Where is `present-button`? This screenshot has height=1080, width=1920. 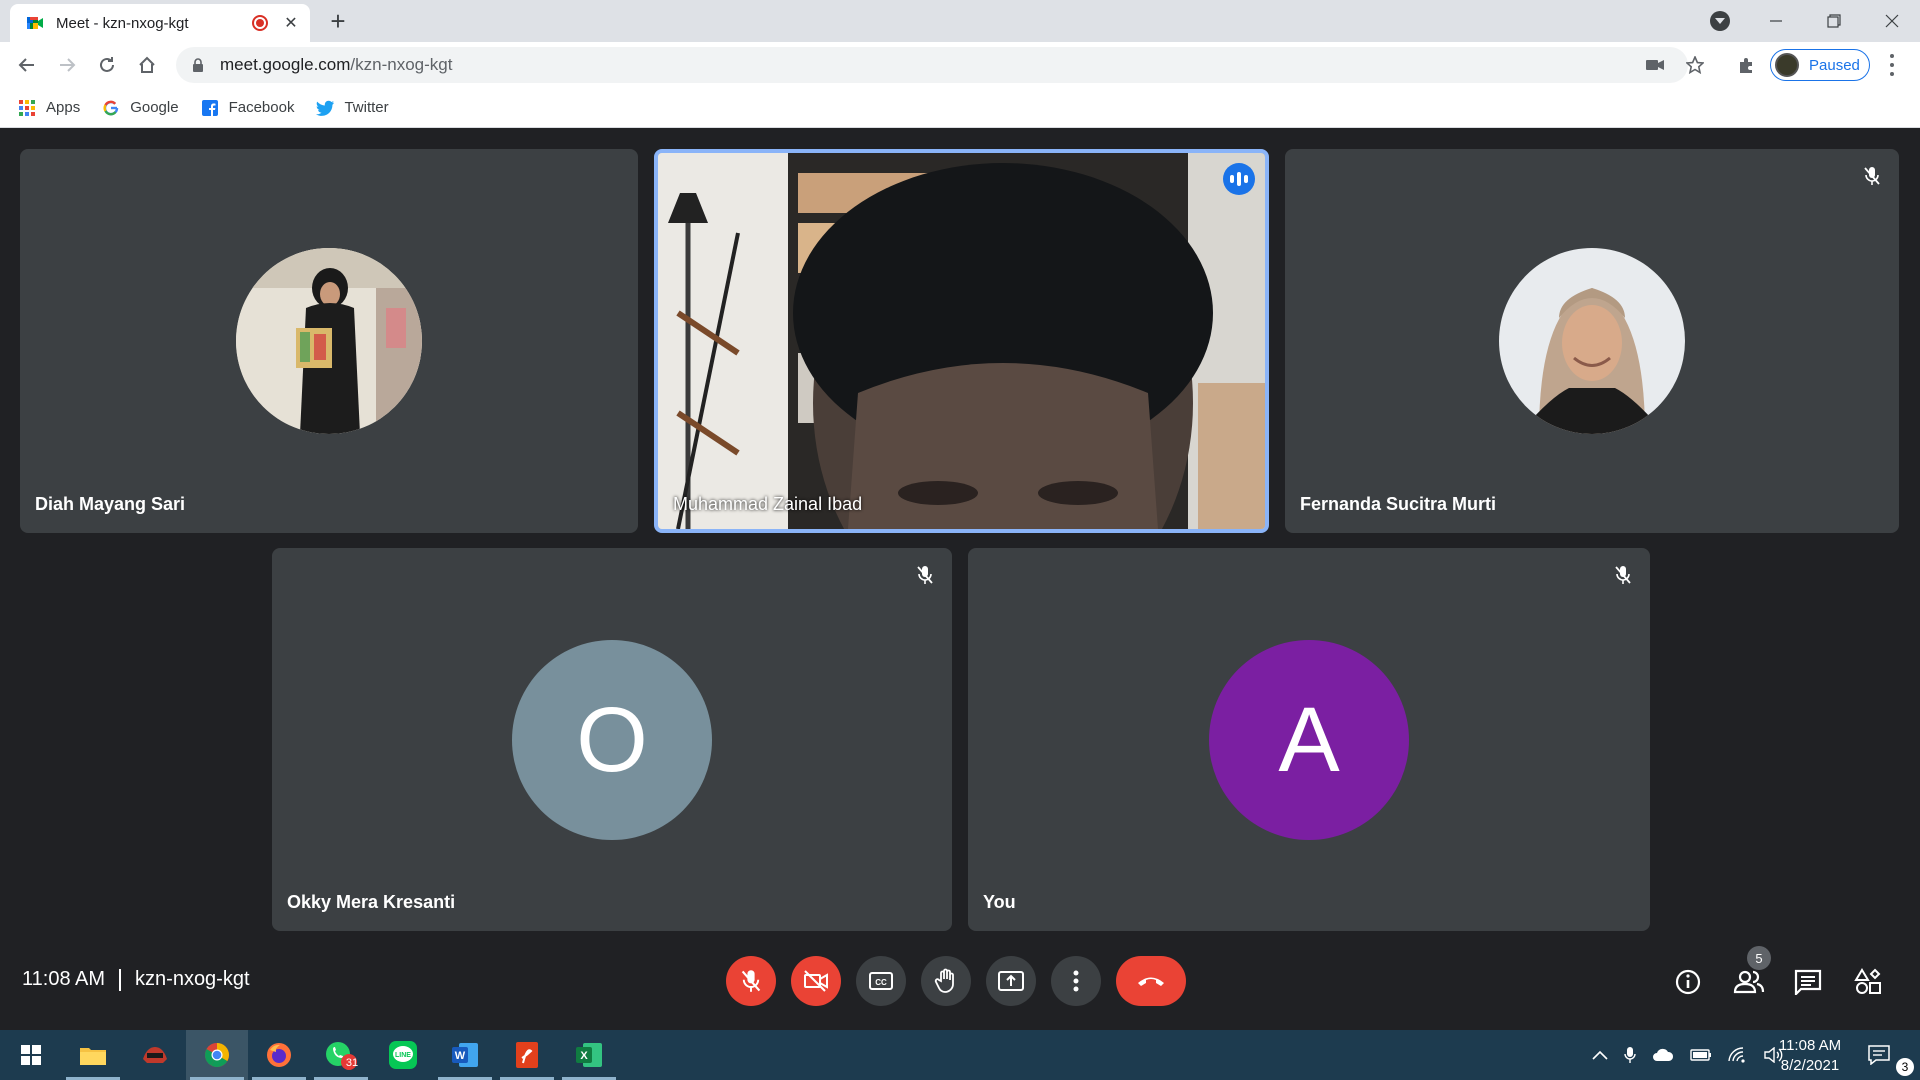
present-button is located at coordinates (1011, 981).